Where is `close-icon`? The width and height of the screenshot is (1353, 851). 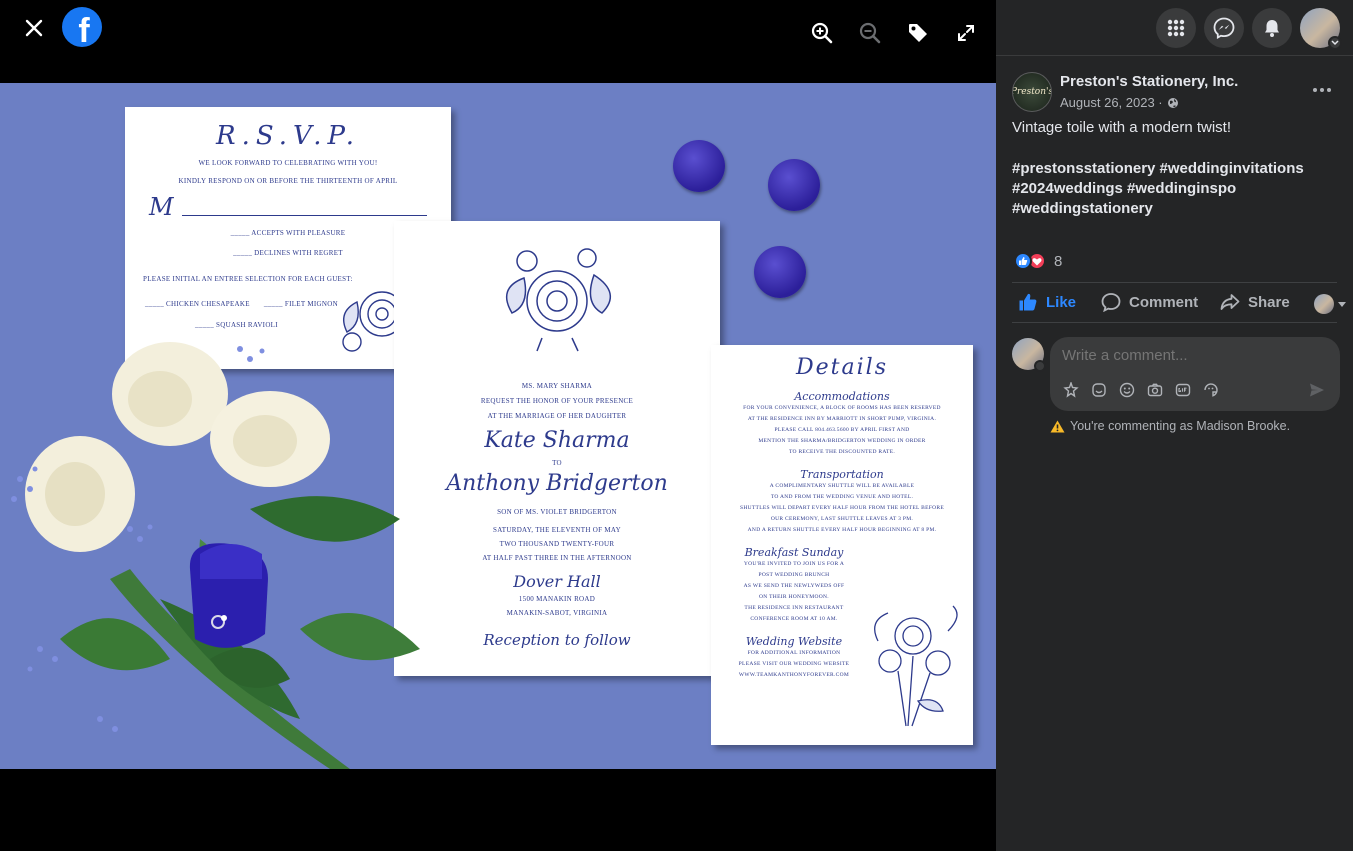
close-icon is located at coordinates (34, 28).